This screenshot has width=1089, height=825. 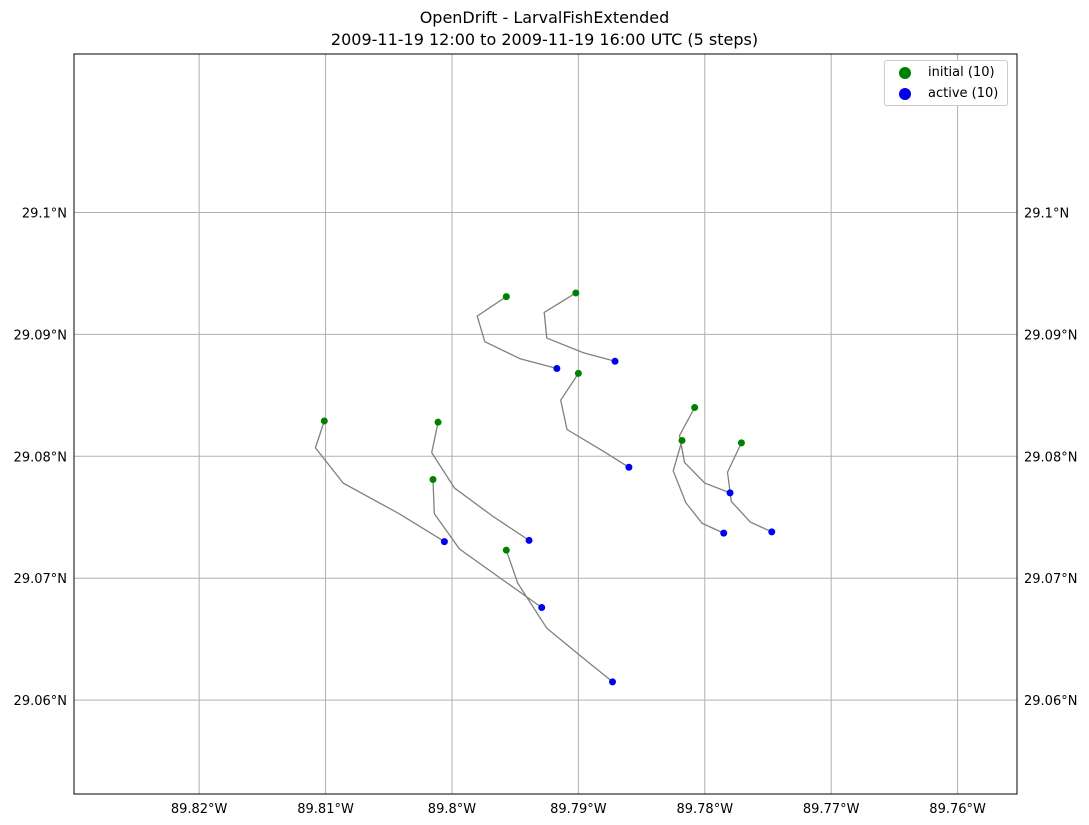 I want to click on active-marker-icon, so click(x=905, y=94).